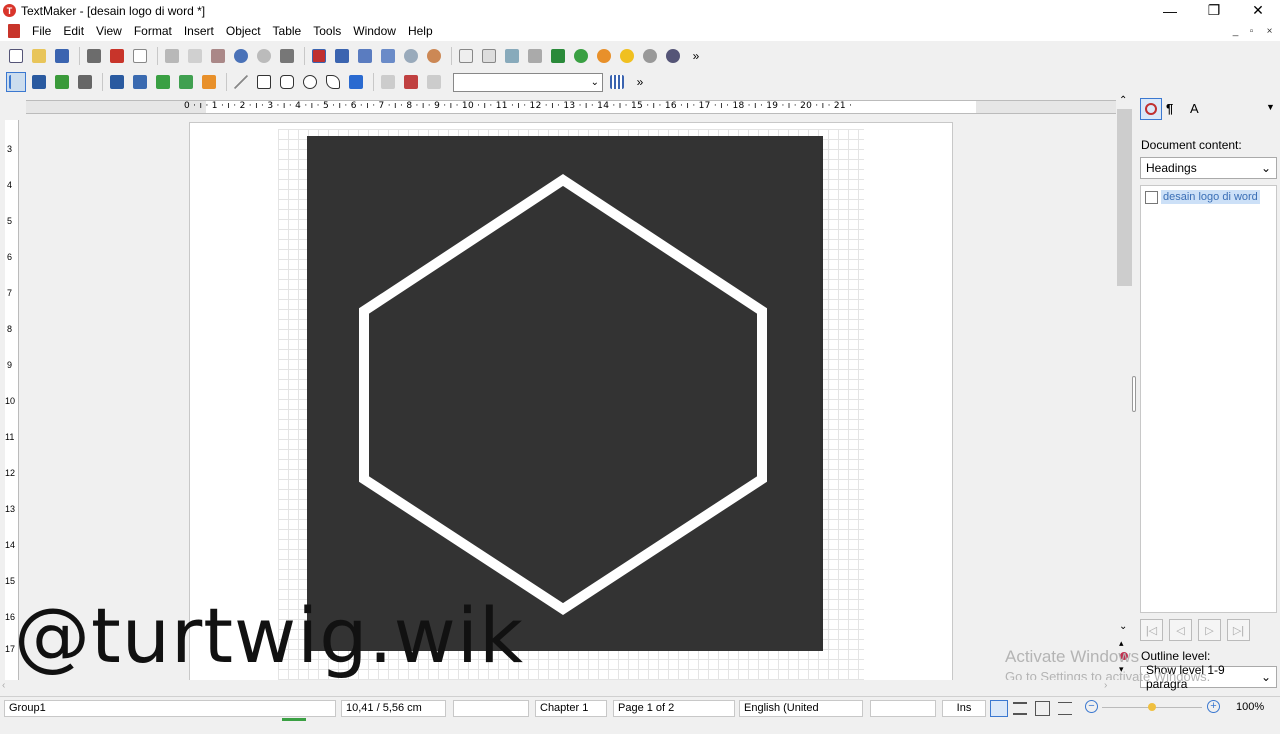 The width and height of the screenshot is (1280, 734). Describe the element at coordinates (1238, 630) in the screenshot. I see `last-heading-button: ▷|` at that location.